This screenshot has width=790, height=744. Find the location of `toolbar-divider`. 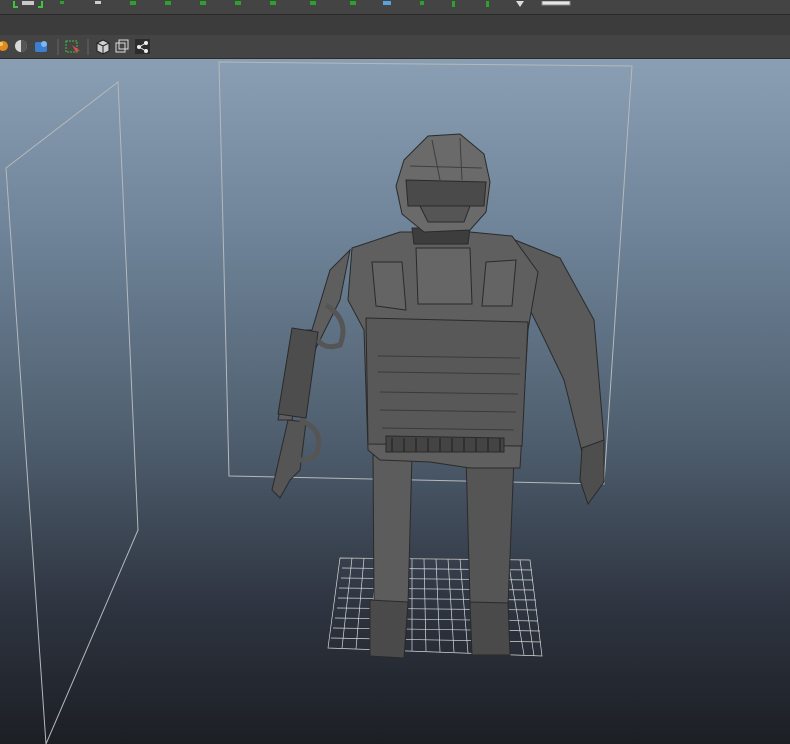

toolbar-divider is located at coordinates (395, 25).